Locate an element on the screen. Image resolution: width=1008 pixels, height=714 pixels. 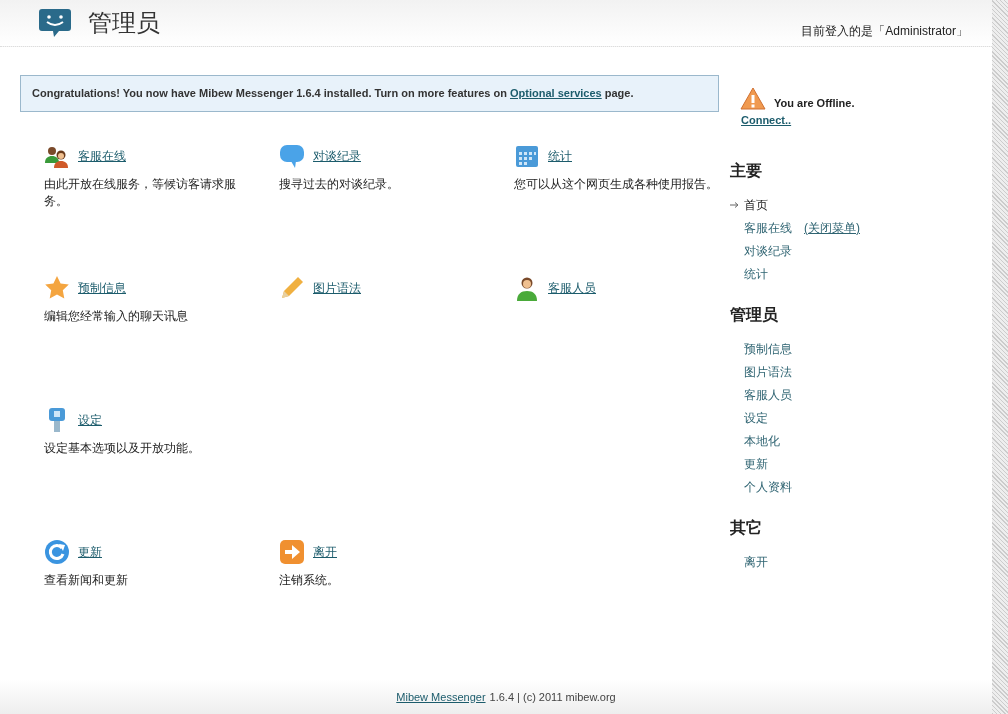
arrow-right-icon is located at coordinates (292, 551).